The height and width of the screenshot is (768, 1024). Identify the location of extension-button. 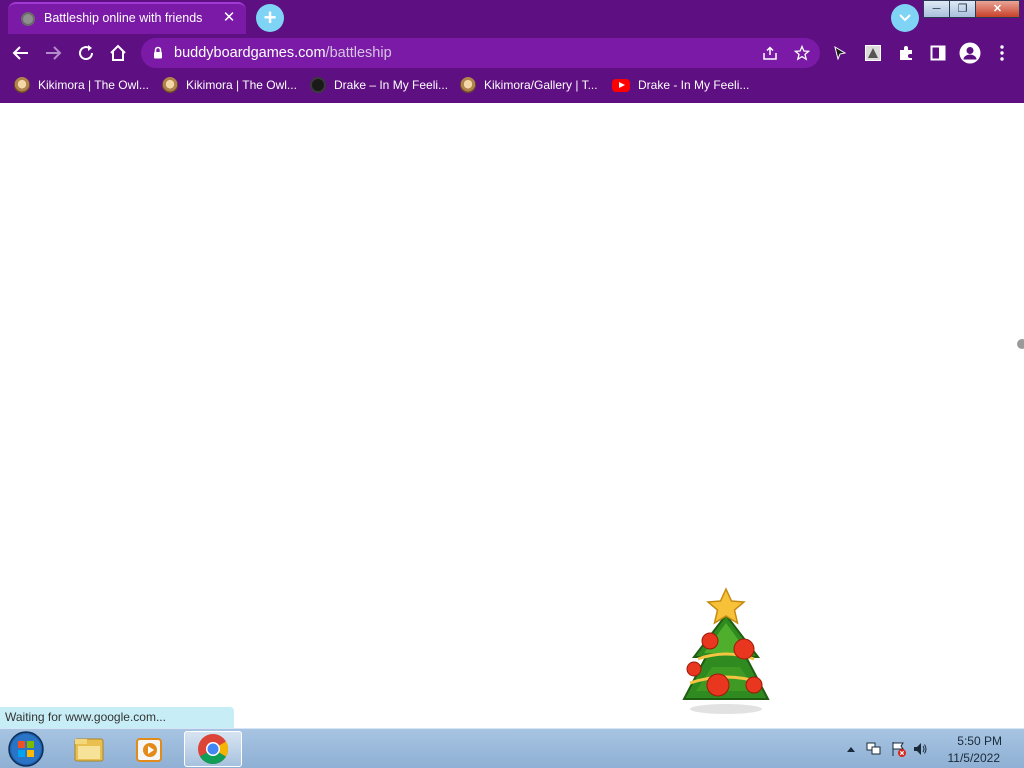
(873, 53).